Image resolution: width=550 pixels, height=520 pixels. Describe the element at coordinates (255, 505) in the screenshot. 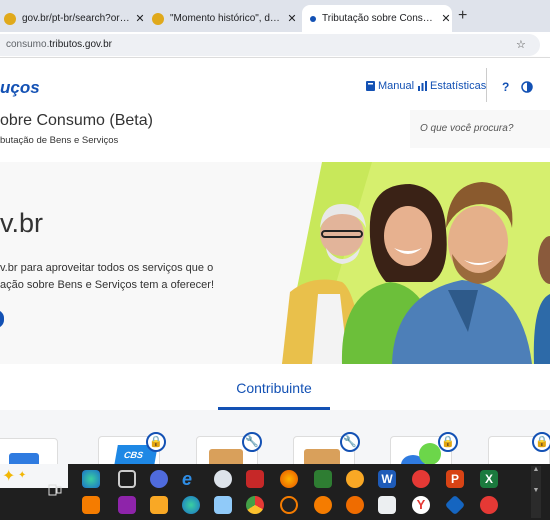

I see `chrome-icon` at that location.